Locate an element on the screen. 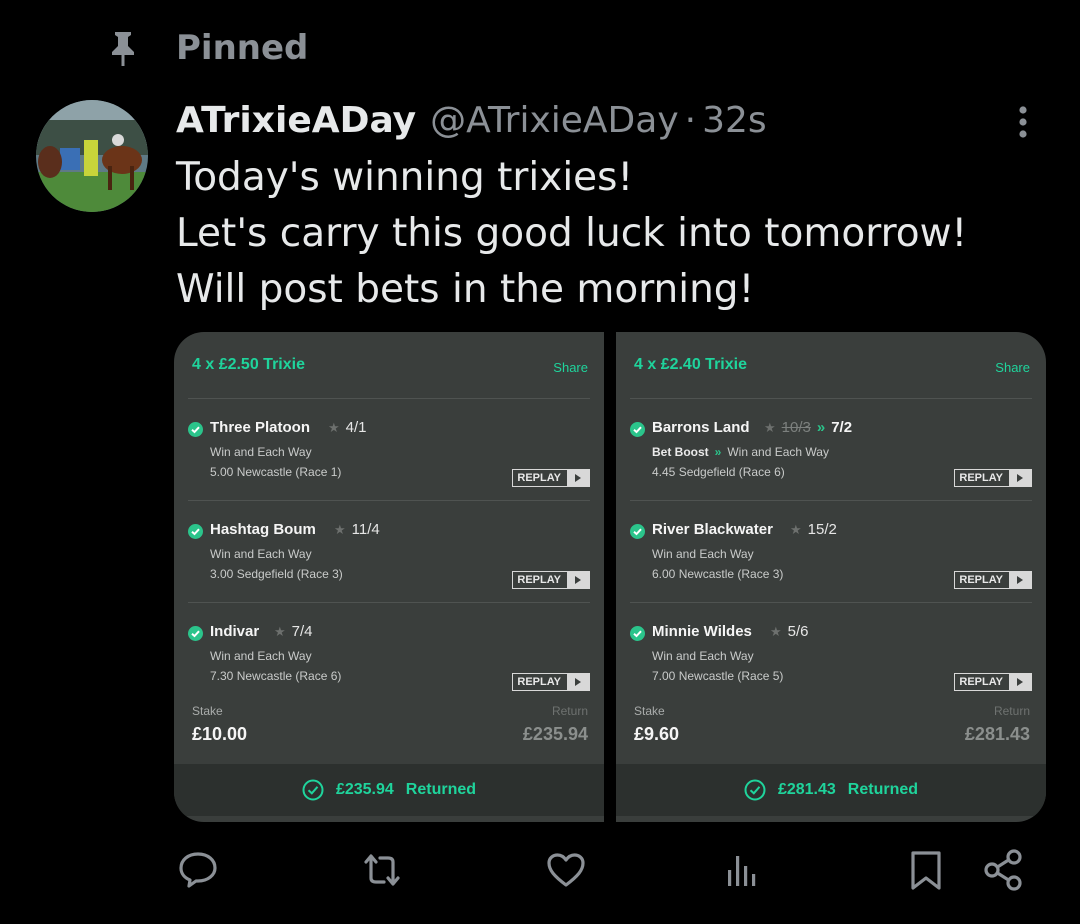 This screenshot has width=1080, height=924. odds: ★ 10/3 » 7/2 is located at coordinates (808, 427).